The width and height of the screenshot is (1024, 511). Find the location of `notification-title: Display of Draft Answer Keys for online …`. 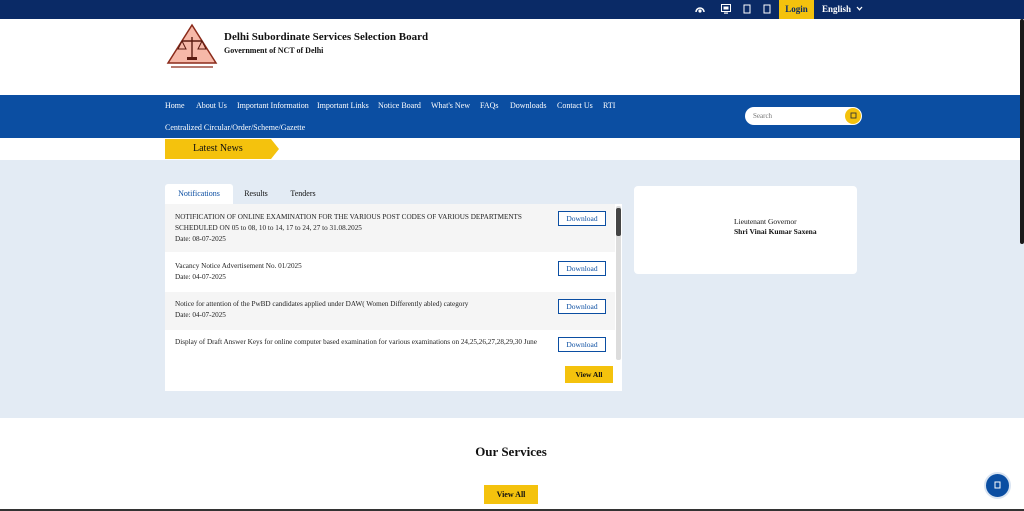

notification-title: Display of Draft Answer Keys for online … is located at coordinates (360, 342).